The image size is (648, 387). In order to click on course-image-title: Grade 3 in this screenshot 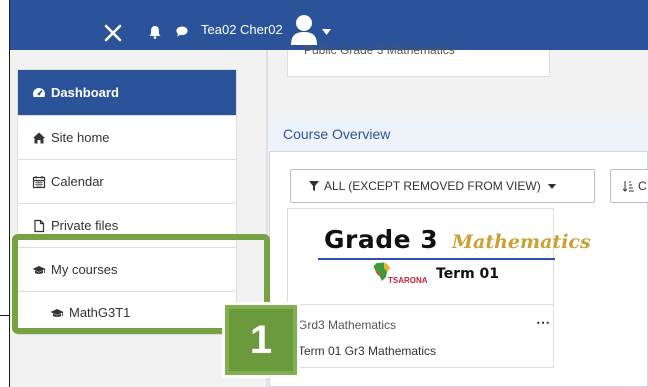, I will do `click(381, 239)`.